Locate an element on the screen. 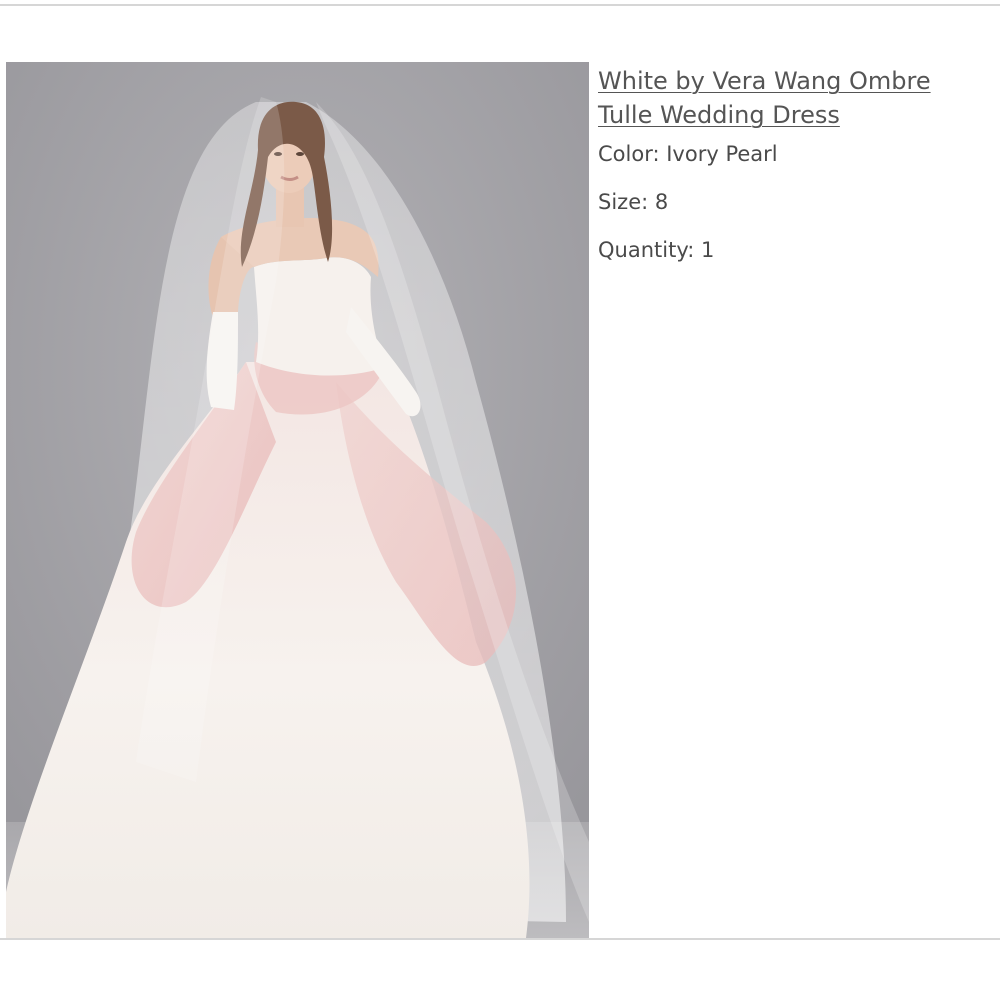 The image size is (1000, 1000). top-divider is located at coordinates (500, 5).